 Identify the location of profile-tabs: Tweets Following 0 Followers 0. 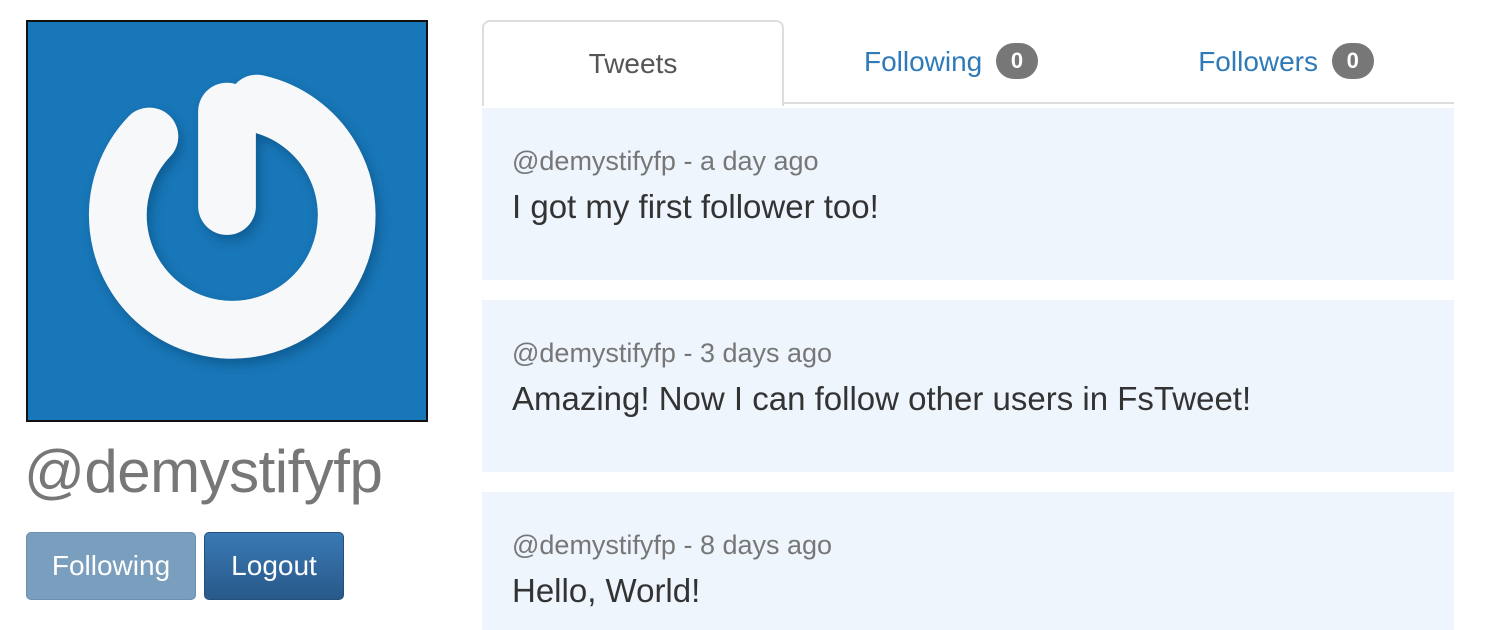
(968, 63).